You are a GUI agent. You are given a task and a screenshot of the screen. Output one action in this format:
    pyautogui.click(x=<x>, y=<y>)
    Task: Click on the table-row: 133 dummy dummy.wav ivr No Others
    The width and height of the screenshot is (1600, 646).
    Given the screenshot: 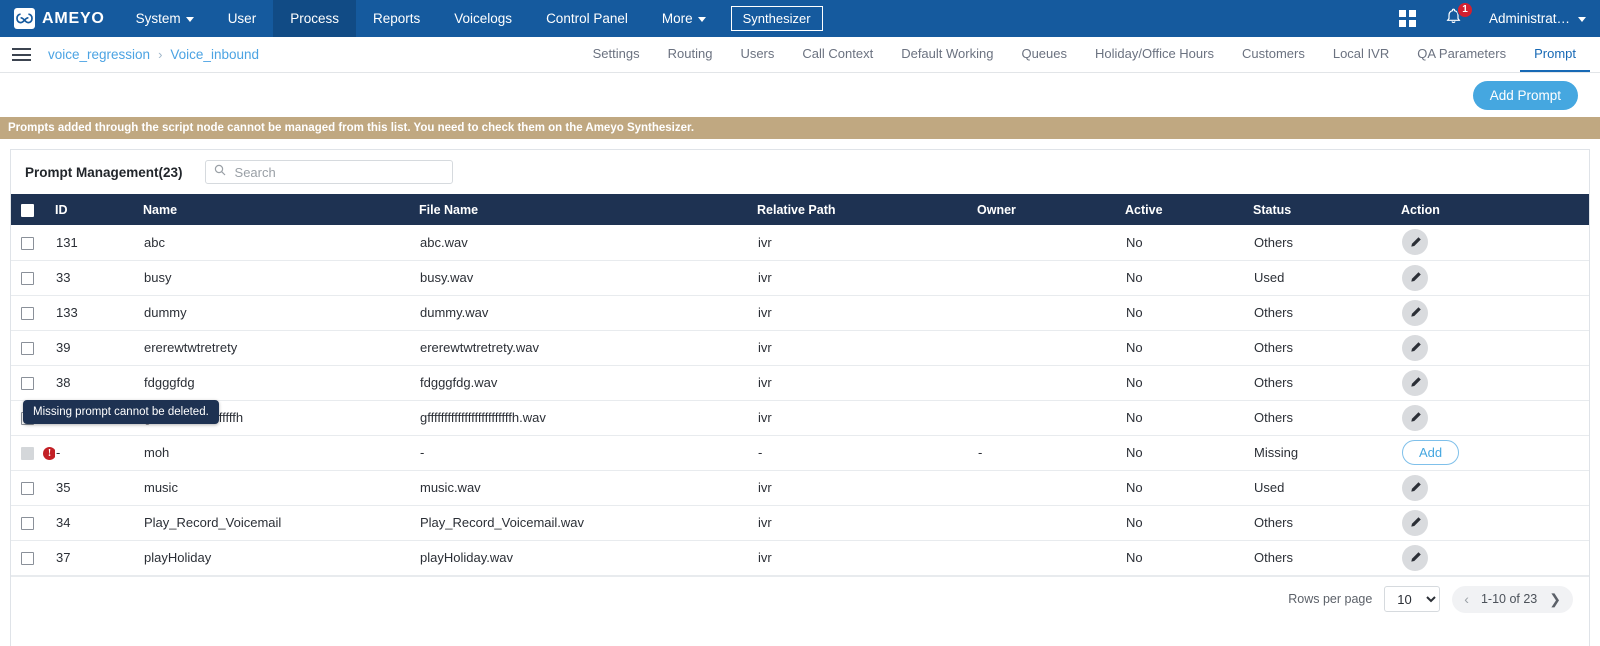 What is the action you would take?
    pyautogui.click(x=800, y=313)
    